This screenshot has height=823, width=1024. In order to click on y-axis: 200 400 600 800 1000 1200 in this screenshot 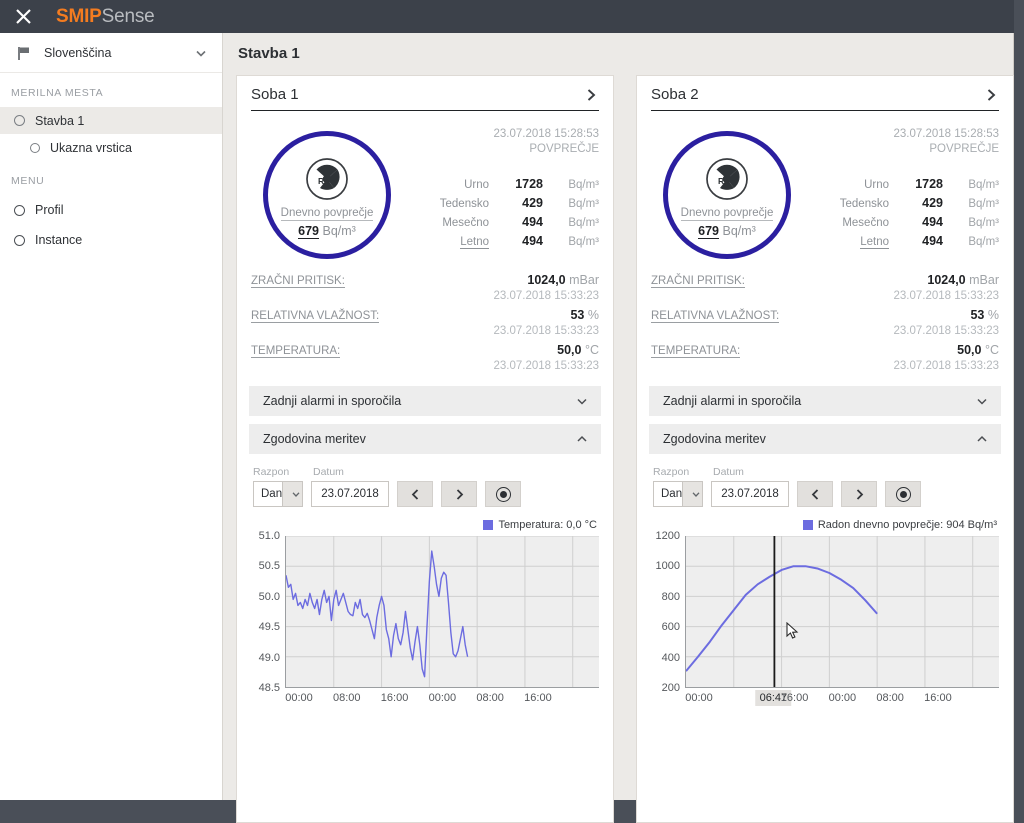, I will do `click(666, 612)`.